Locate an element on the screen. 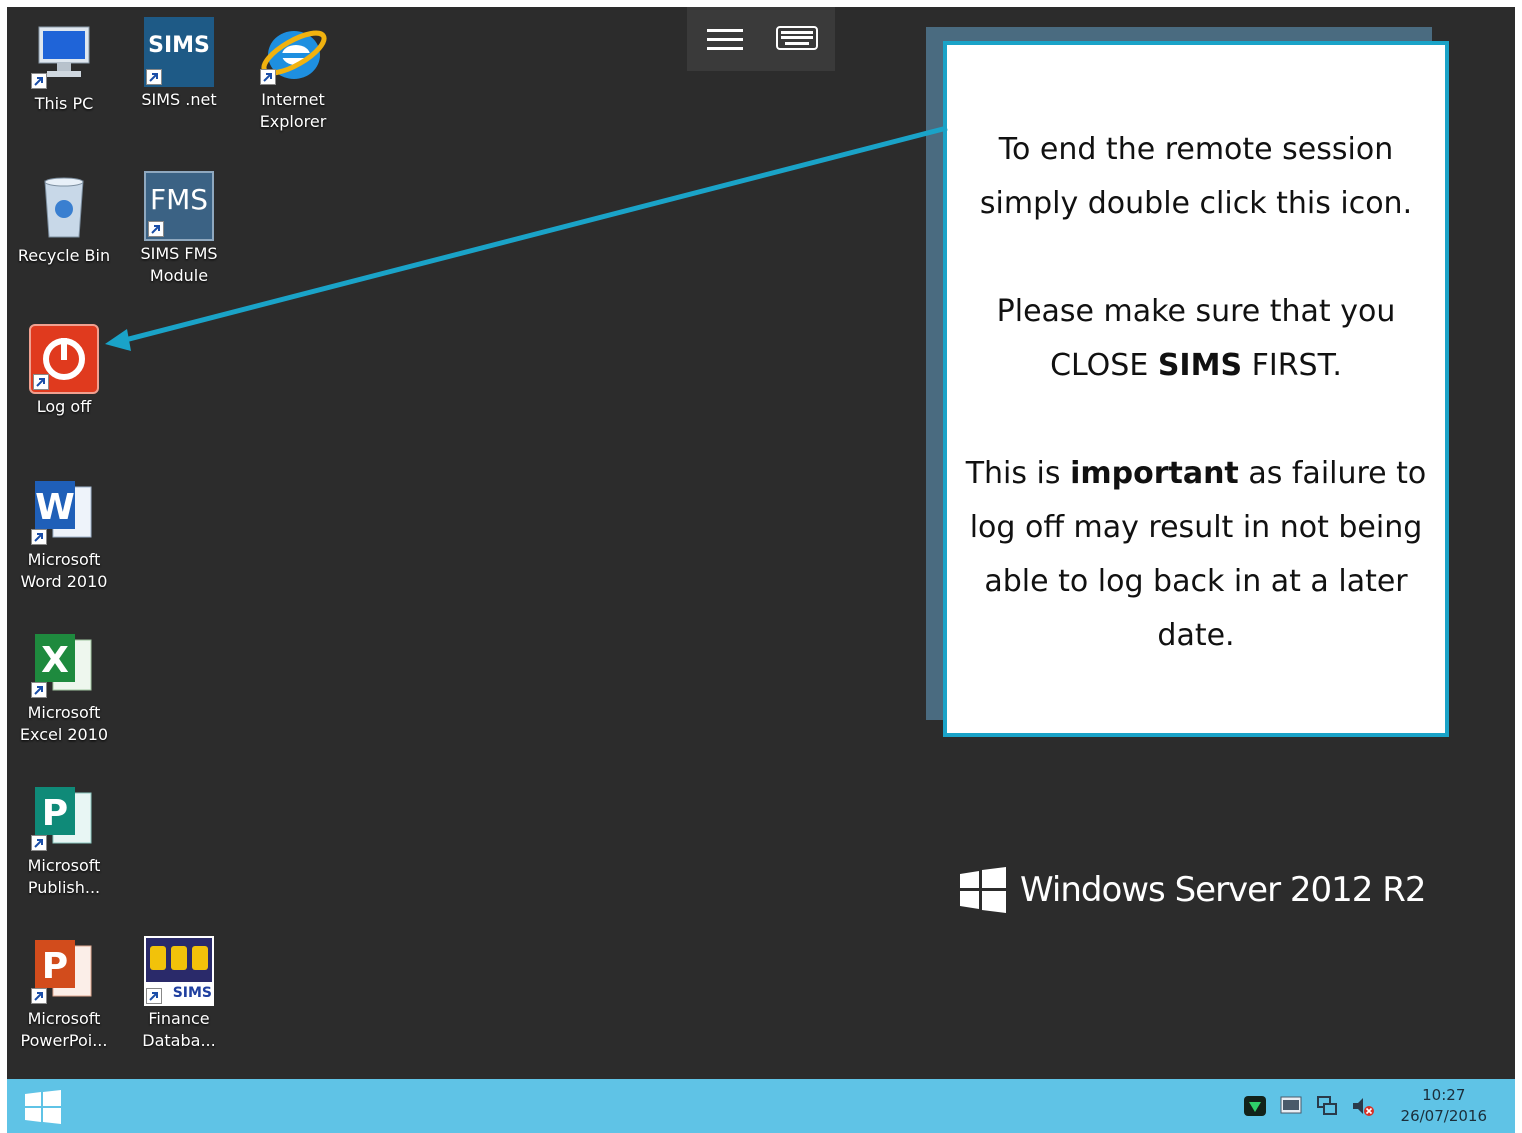 This screenshot has height=1133, width=1522. windows-start-icon is located at coordinates (43, 1107).